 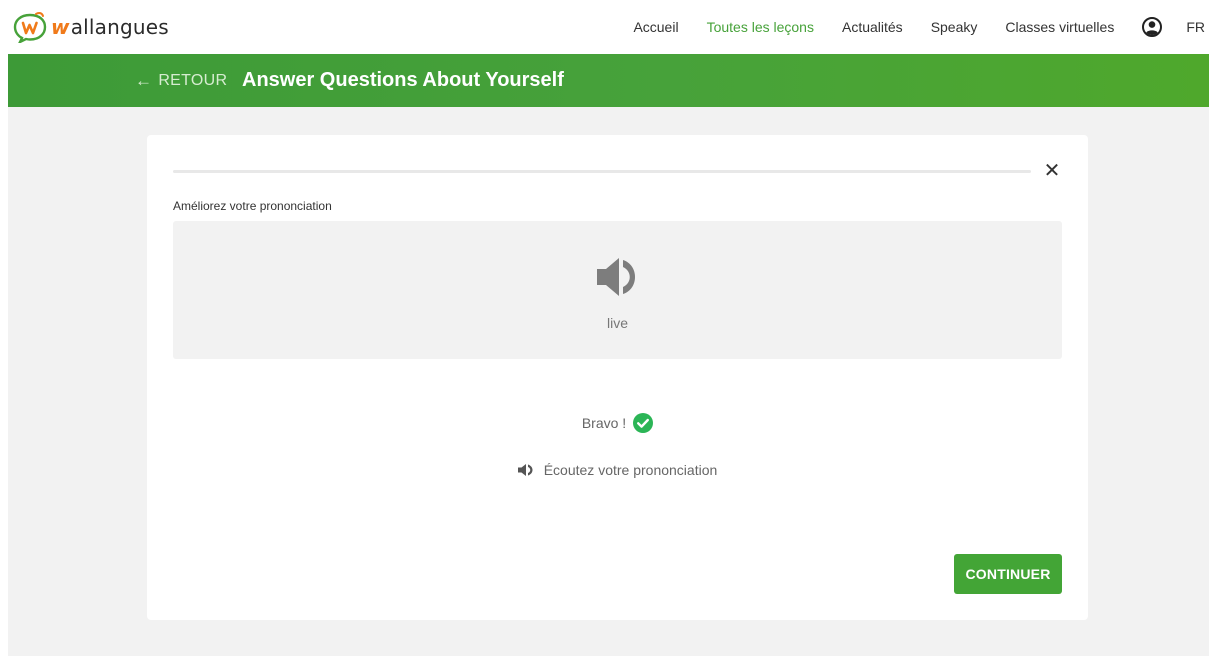 What do you see at coordinates (144, 80) in the screenshot?
I see `arrow-left-icon: ←` at bounding box center [144, 80].